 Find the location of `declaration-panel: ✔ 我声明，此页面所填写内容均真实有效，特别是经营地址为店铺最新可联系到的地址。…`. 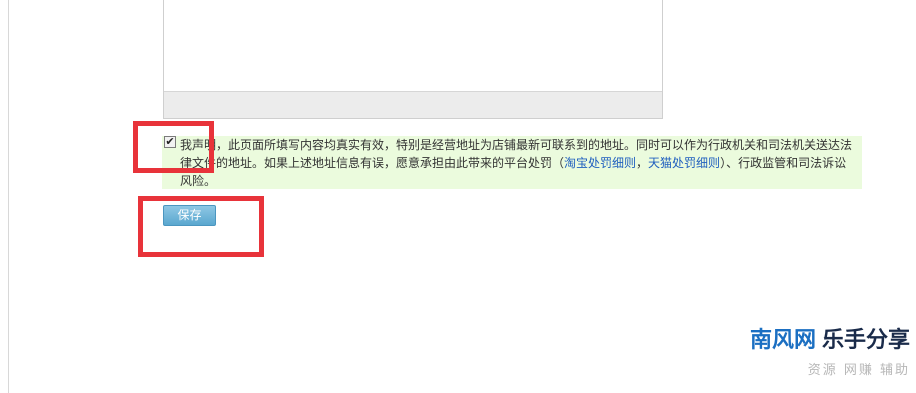

declaration-panel: ✔ 我声明，此页面所填写内容均真实有效，特别是经营地址为店铺最新可联系到的地址。… is located at coordinates (512, 162).